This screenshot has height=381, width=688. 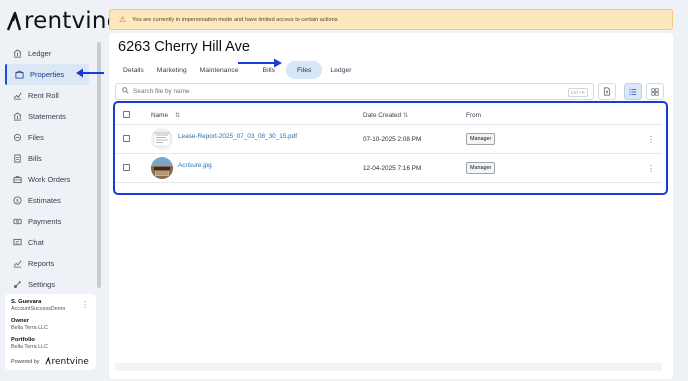 What do you see at coordinates (53, 158) in the screenshot?
I see `sidebar-item-bills: Bills` at bounding box center [53, 158].